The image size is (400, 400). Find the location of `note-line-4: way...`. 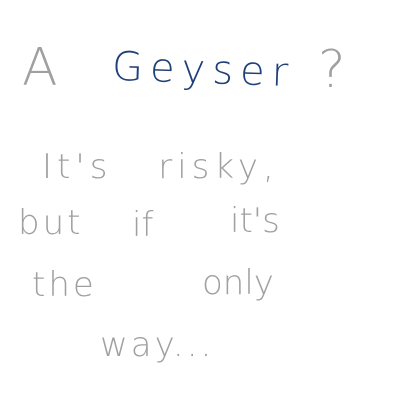

note-line-4: way... is located at coordinates (157, 345).